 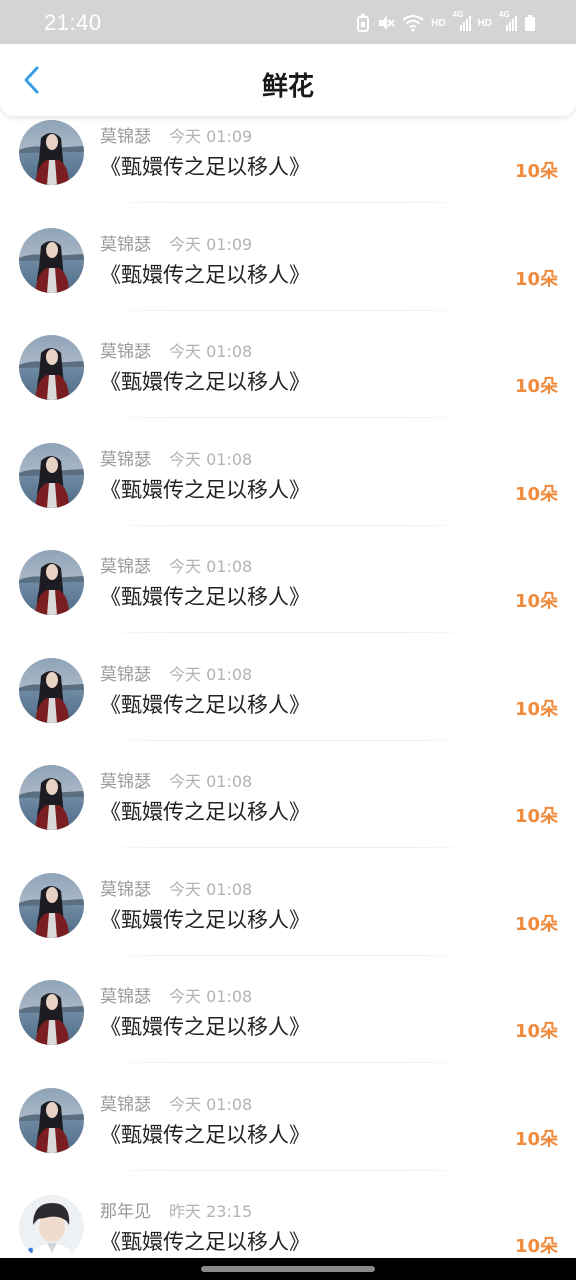 What do you see at coordinates (211, 1211) in the screenshot?
I see `timestamp: 昨天 23:15` at bounding box center [211, 1211].